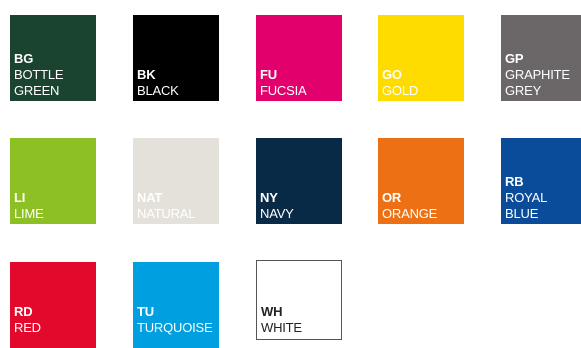 The height and width of the screenshot is (348, 581). I want to click on color-code: FU, so click(268, 74).